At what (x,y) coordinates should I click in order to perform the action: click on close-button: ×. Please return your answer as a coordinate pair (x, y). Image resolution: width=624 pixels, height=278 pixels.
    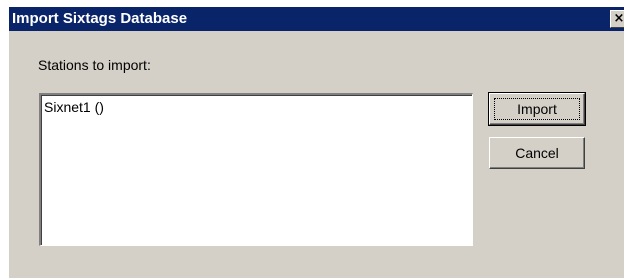
    Looking at the image, I should click on (617, 19).